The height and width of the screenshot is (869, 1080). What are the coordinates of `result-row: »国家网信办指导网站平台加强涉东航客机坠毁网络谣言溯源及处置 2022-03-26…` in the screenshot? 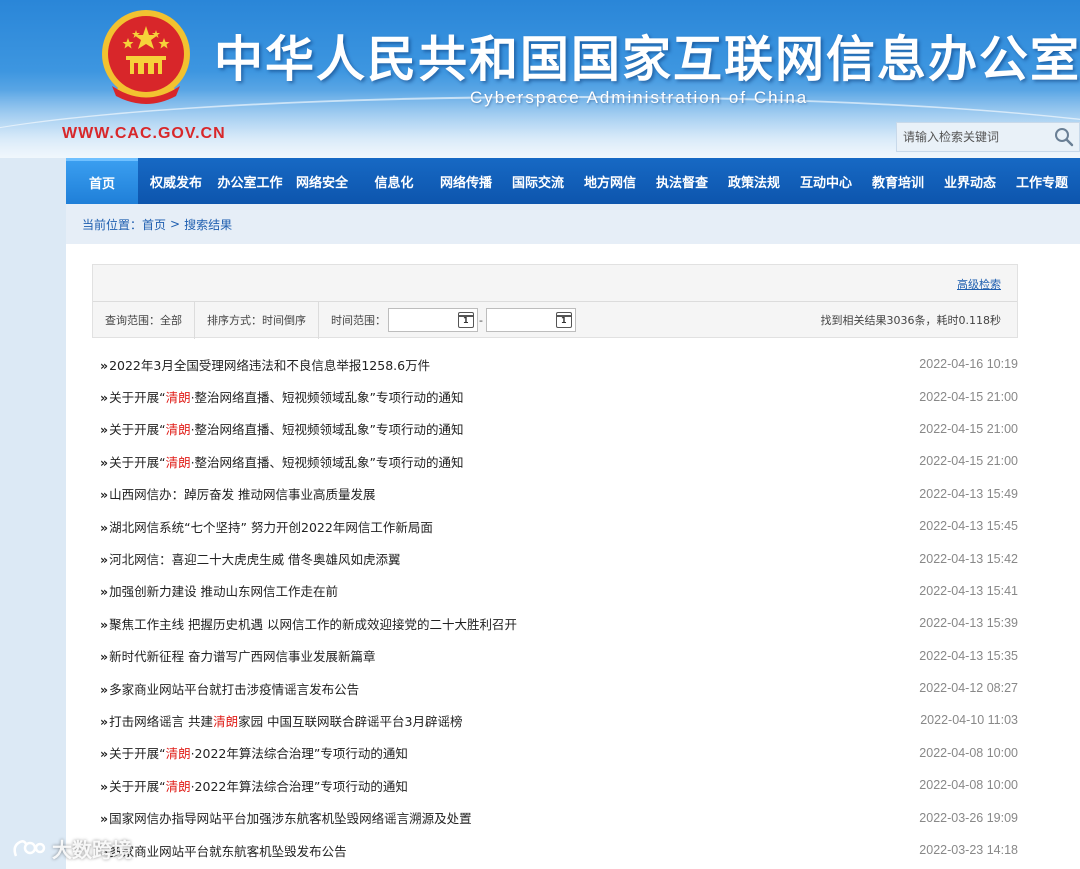 It's located at (555, 817).